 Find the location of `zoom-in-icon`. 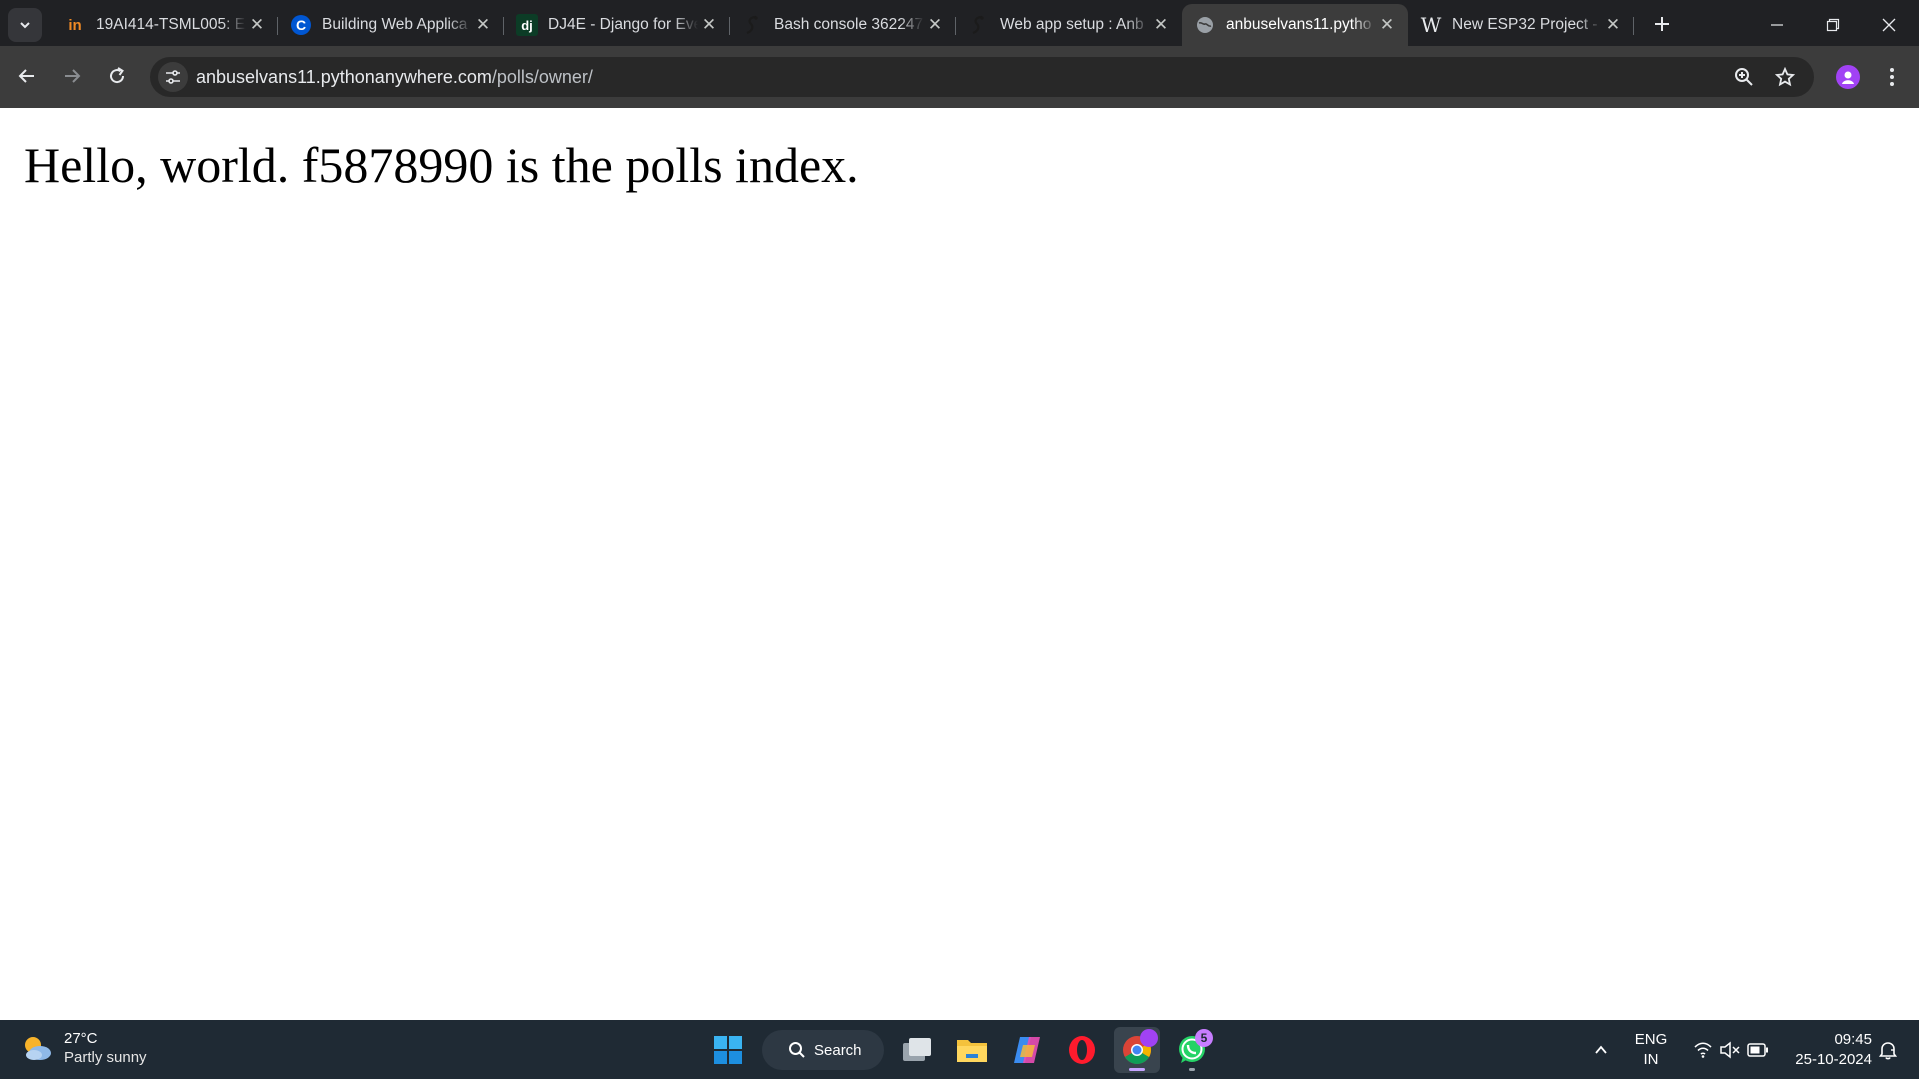

zoom-in-icon is located at coordinates (1744, 77).